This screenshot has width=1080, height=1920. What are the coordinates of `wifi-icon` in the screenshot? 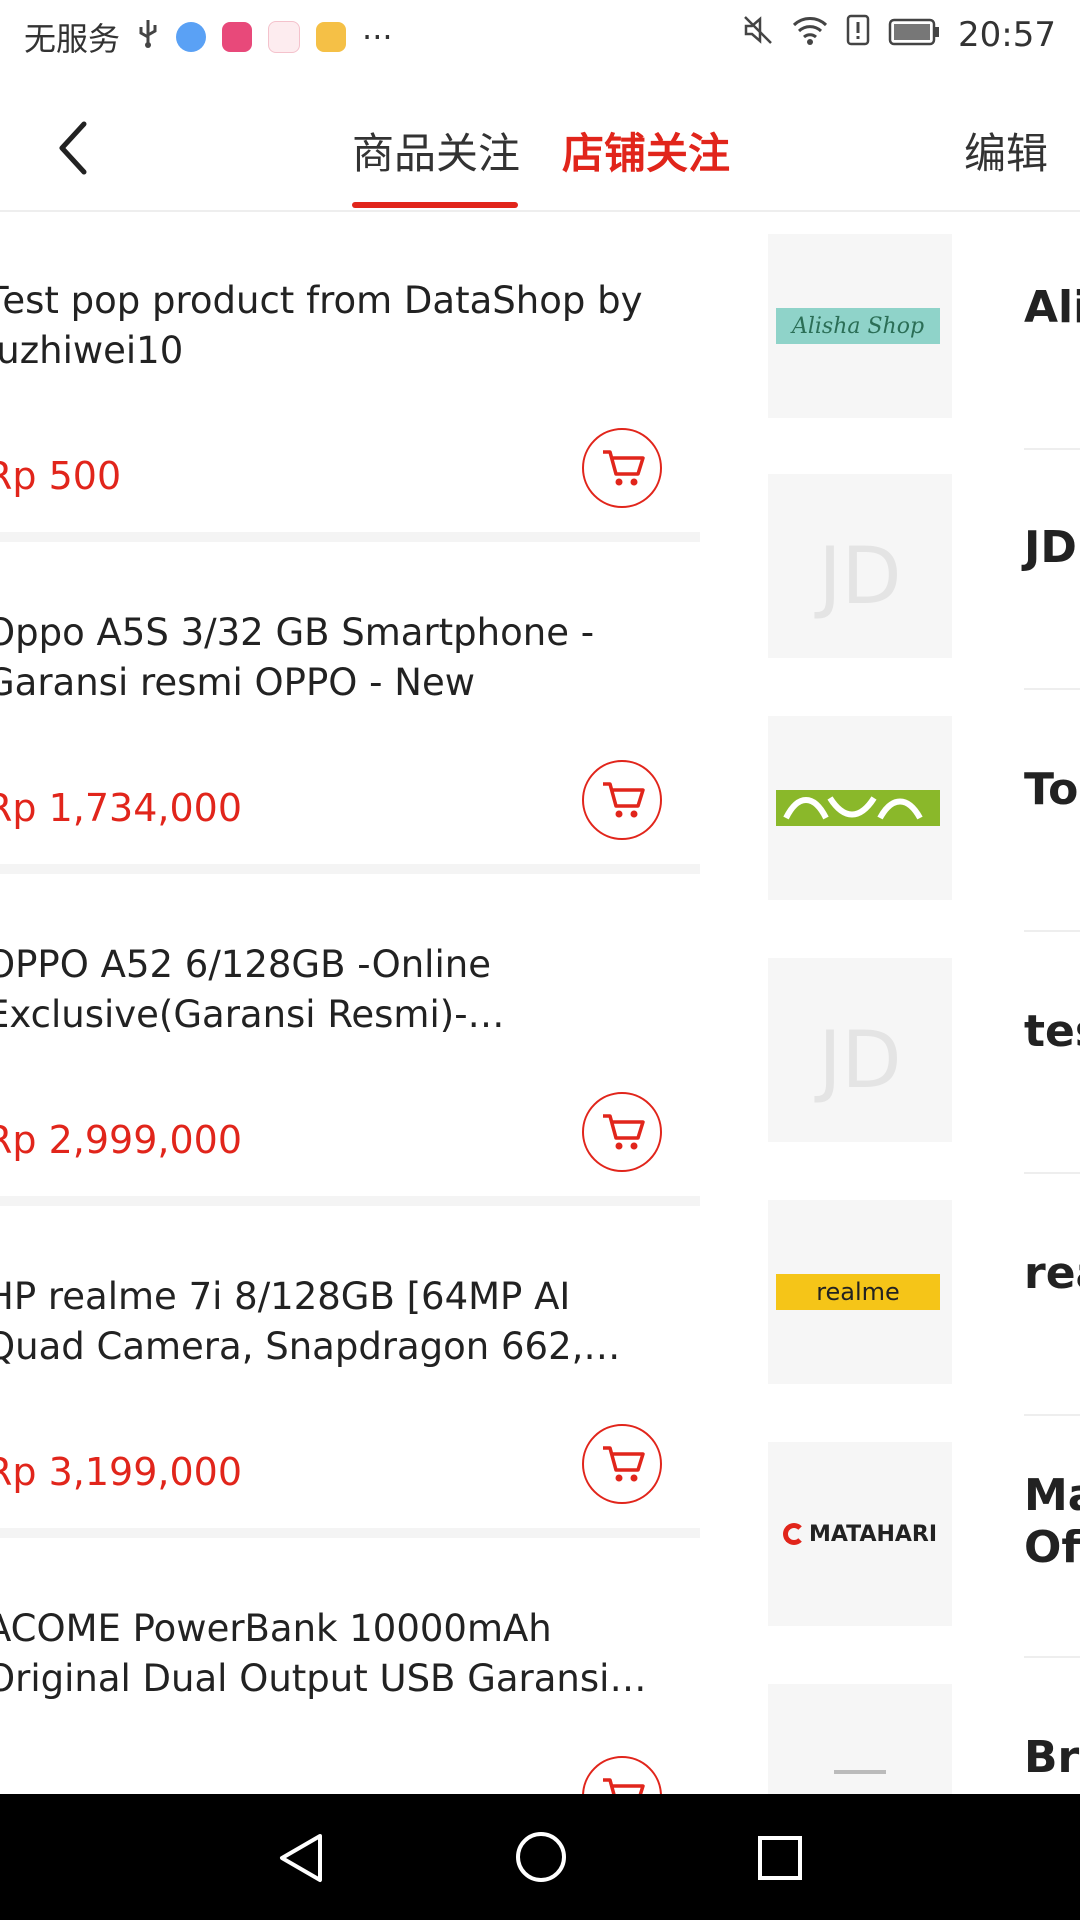 It's located at (810, 34).